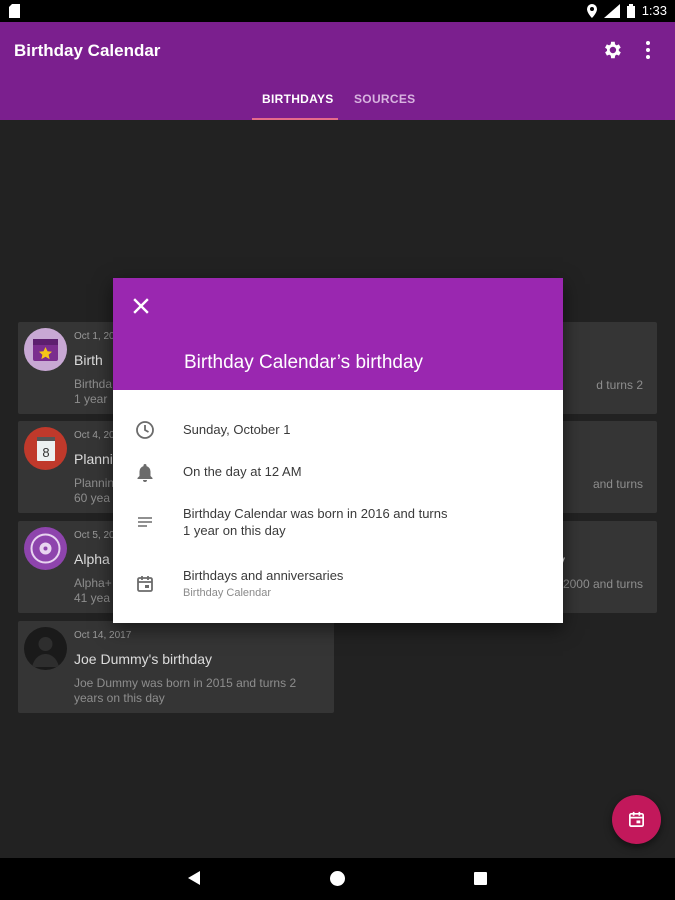  What do you see at coordinates (242, 471) in the screenshot?
I see `event-reminder: On the day at 12 AM` at bounding box center [242, 471].